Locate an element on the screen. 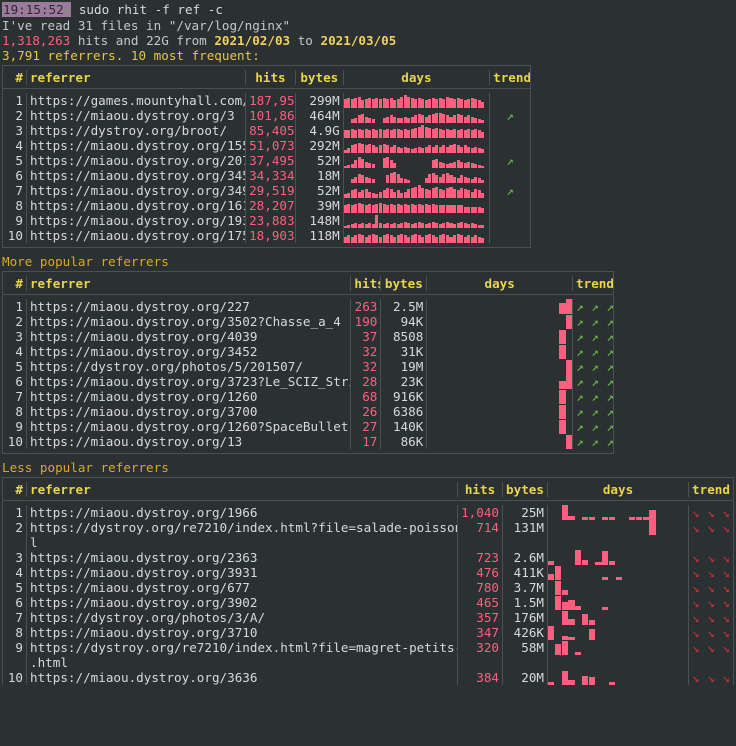  row-referrer: https://miaou.dystroy.org/3 is located at coordinates (135, 115).